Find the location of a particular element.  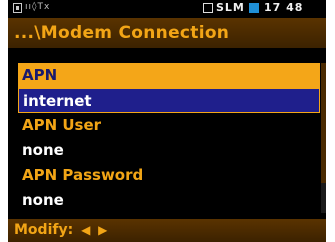

slm-mode-icon is located at coordinates (208, 8).